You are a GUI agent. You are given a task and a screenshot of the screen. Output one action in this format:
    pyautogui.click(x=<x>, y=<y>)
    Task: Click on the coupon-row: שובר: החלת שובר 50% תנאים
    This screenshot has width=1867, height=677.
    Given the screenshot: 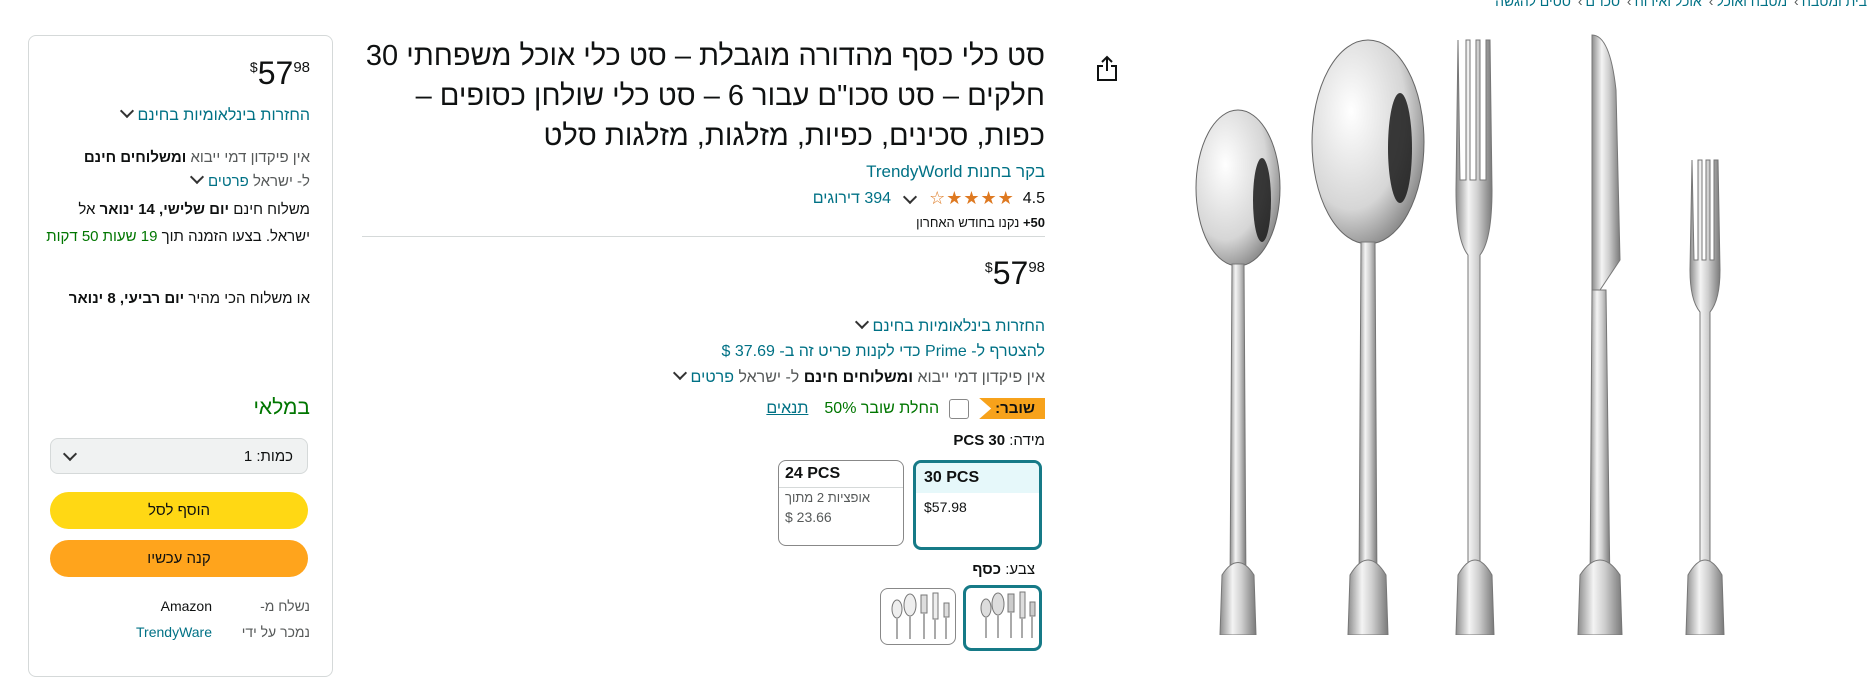 What is the action you would take?
    pyautogui.click(x=882, y=408)
    